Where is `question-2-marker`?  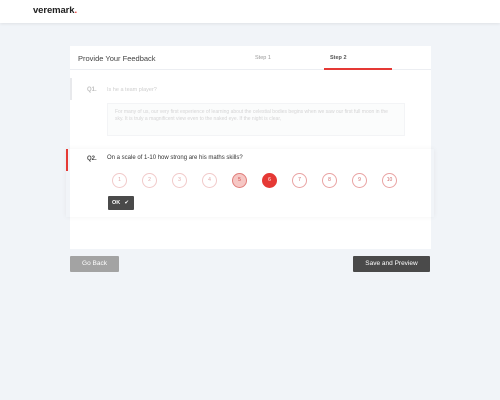
question-2-marker is located at coordinates (67, 160).